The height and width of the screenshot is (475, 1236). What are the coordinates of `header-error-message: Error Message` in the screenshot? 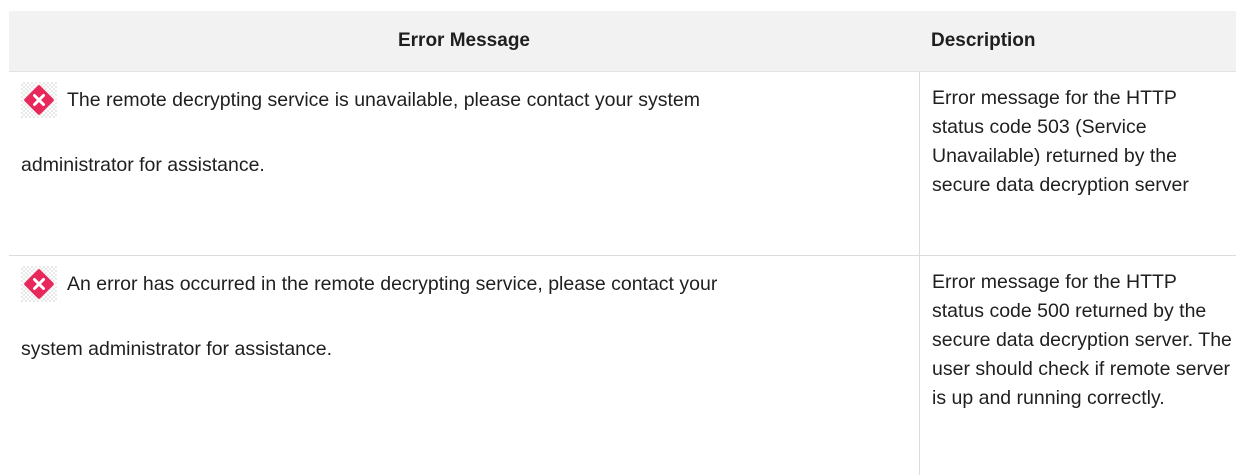 It's located at (463, 40).